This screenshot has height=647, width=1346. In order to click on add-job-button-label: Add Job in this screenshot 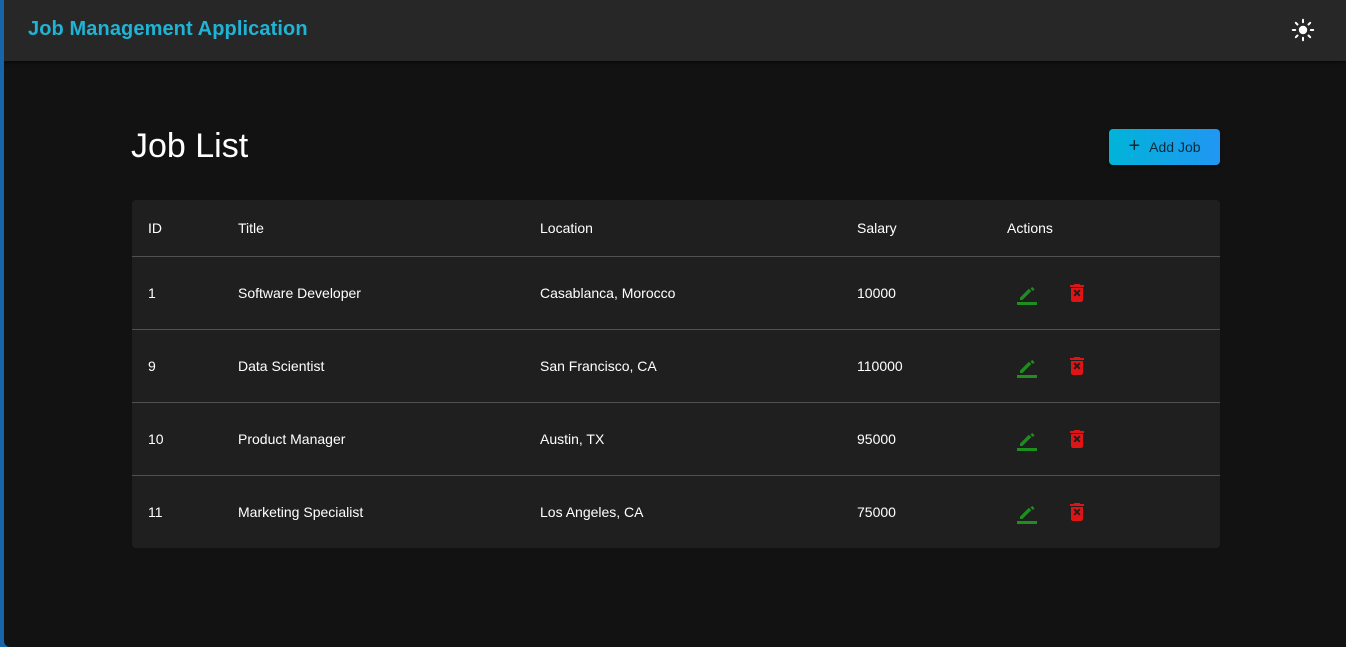, I will do `click(1175, 147)`.